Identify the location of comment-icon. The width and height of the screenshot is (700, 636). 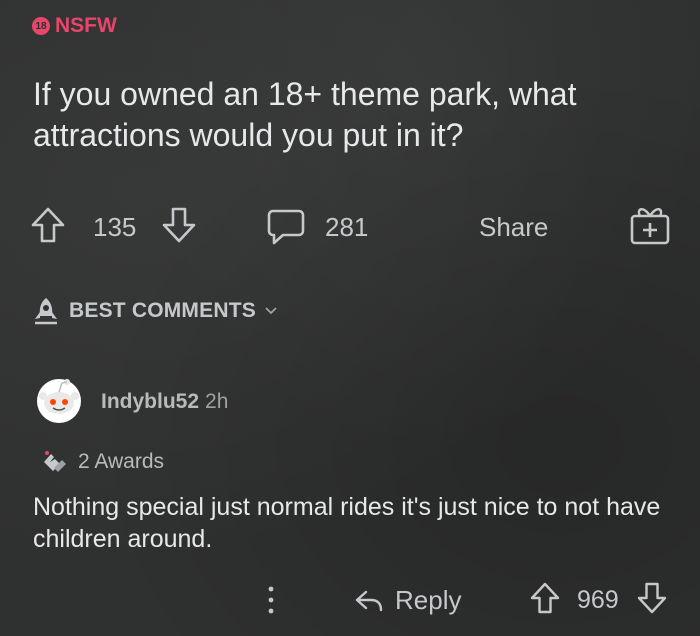
(286, 227).